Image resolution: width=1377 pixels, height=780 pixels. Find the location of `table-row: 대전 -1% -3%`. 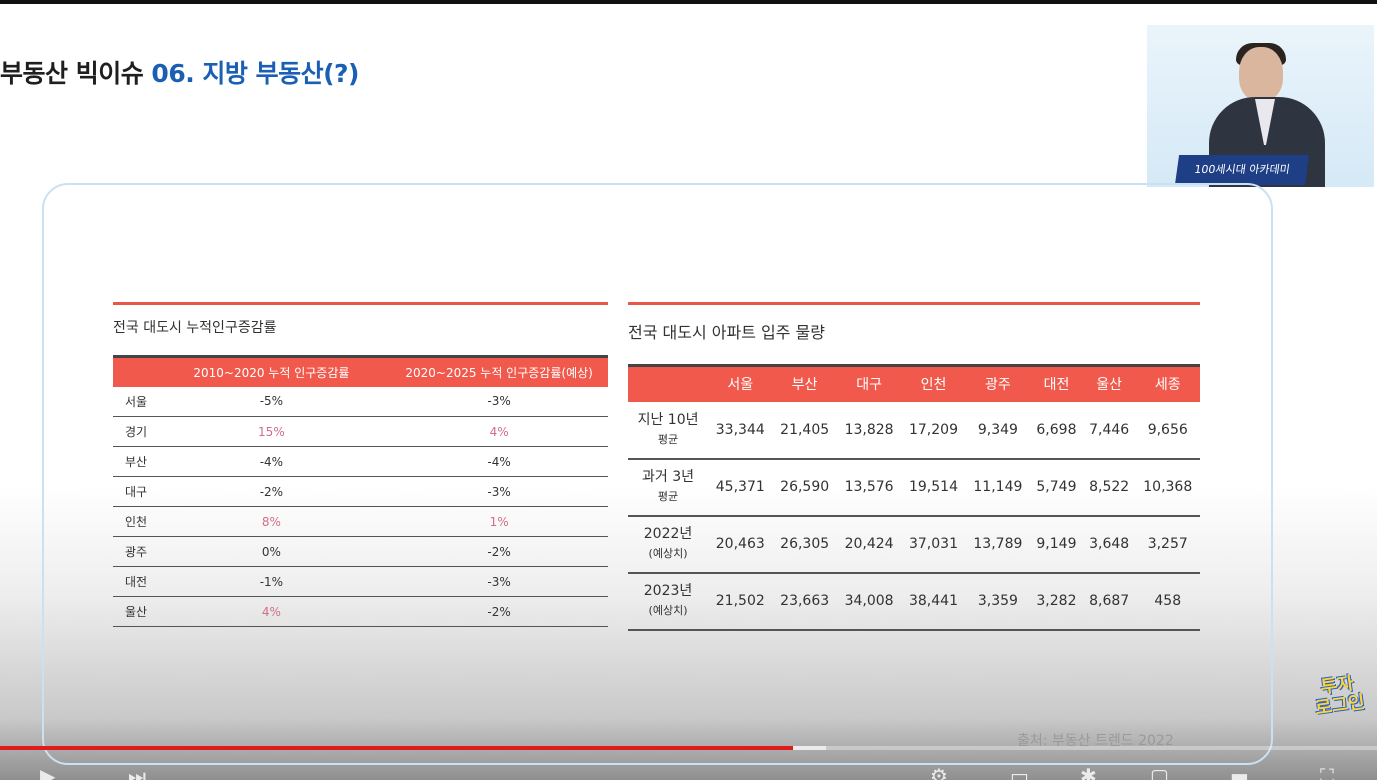

table-row: 대전 -1% -3% is located at coordinates (360, 581).